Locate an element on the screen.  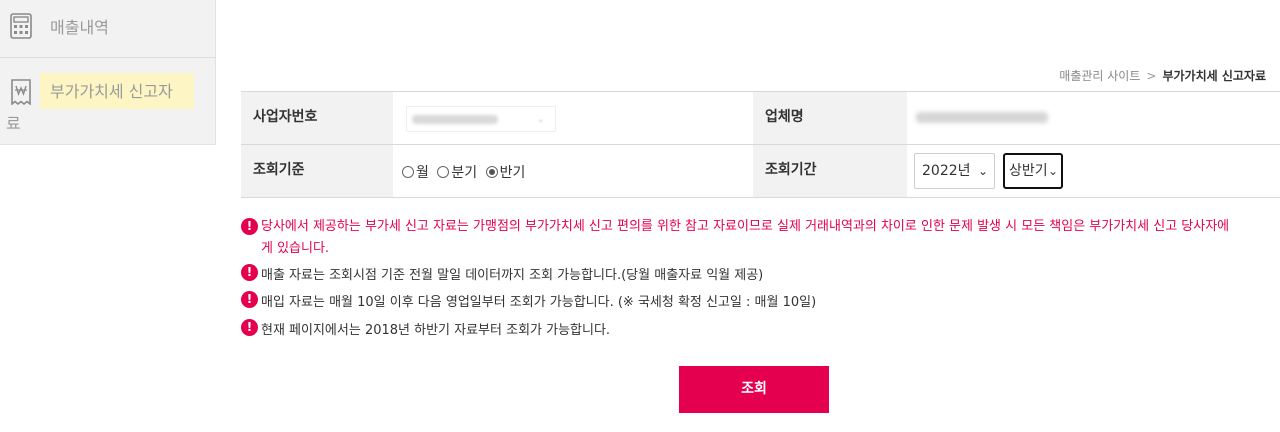
radio-label: 월 is located at coordinates (422, 173).